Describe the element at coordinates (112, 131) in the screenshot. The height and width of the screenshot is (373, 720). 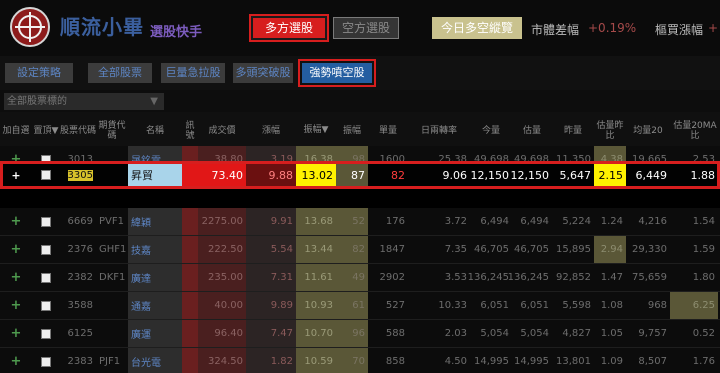
I see `col-futures-code: 期貨代碼` at that location.